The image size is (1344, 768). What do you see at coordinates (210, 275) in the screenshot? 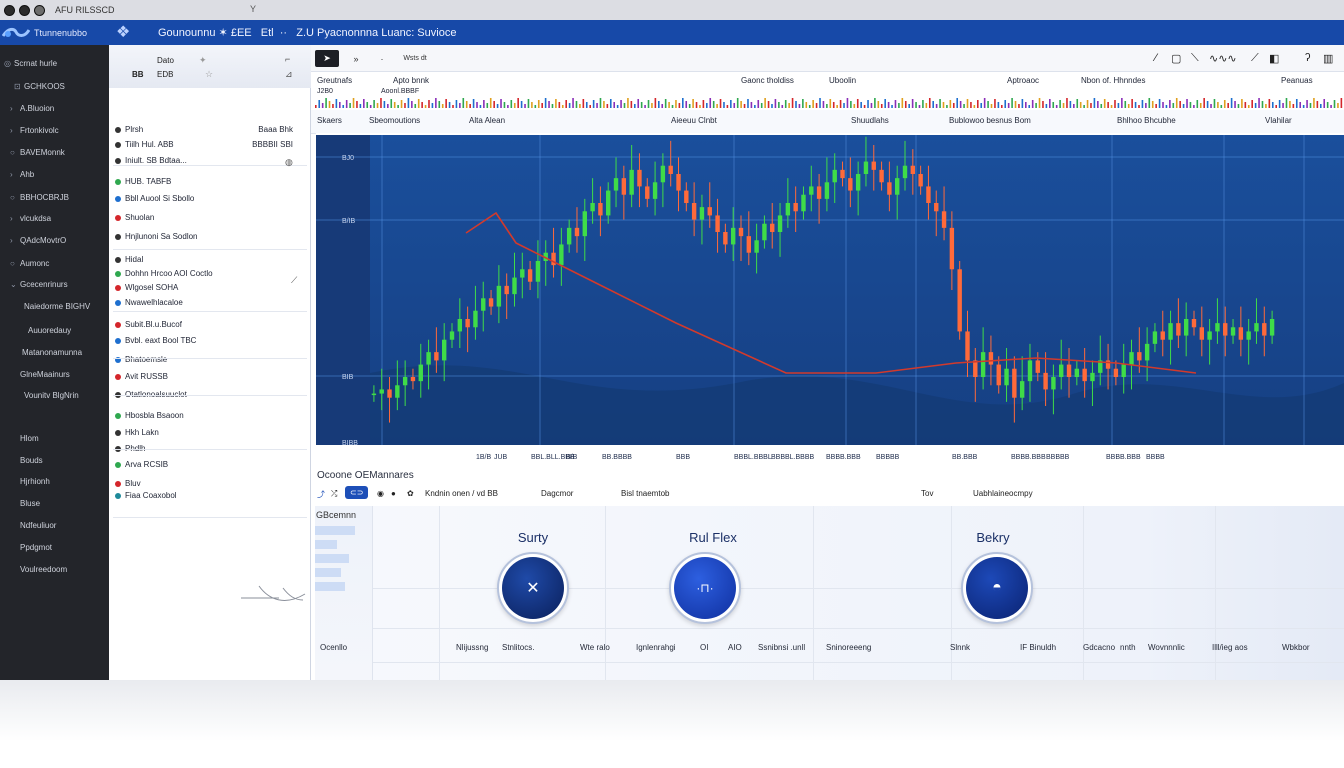
I see `watchlist-row: Dohhn Hrcoo AOI Coctlo` at bounding box center [210, 275].